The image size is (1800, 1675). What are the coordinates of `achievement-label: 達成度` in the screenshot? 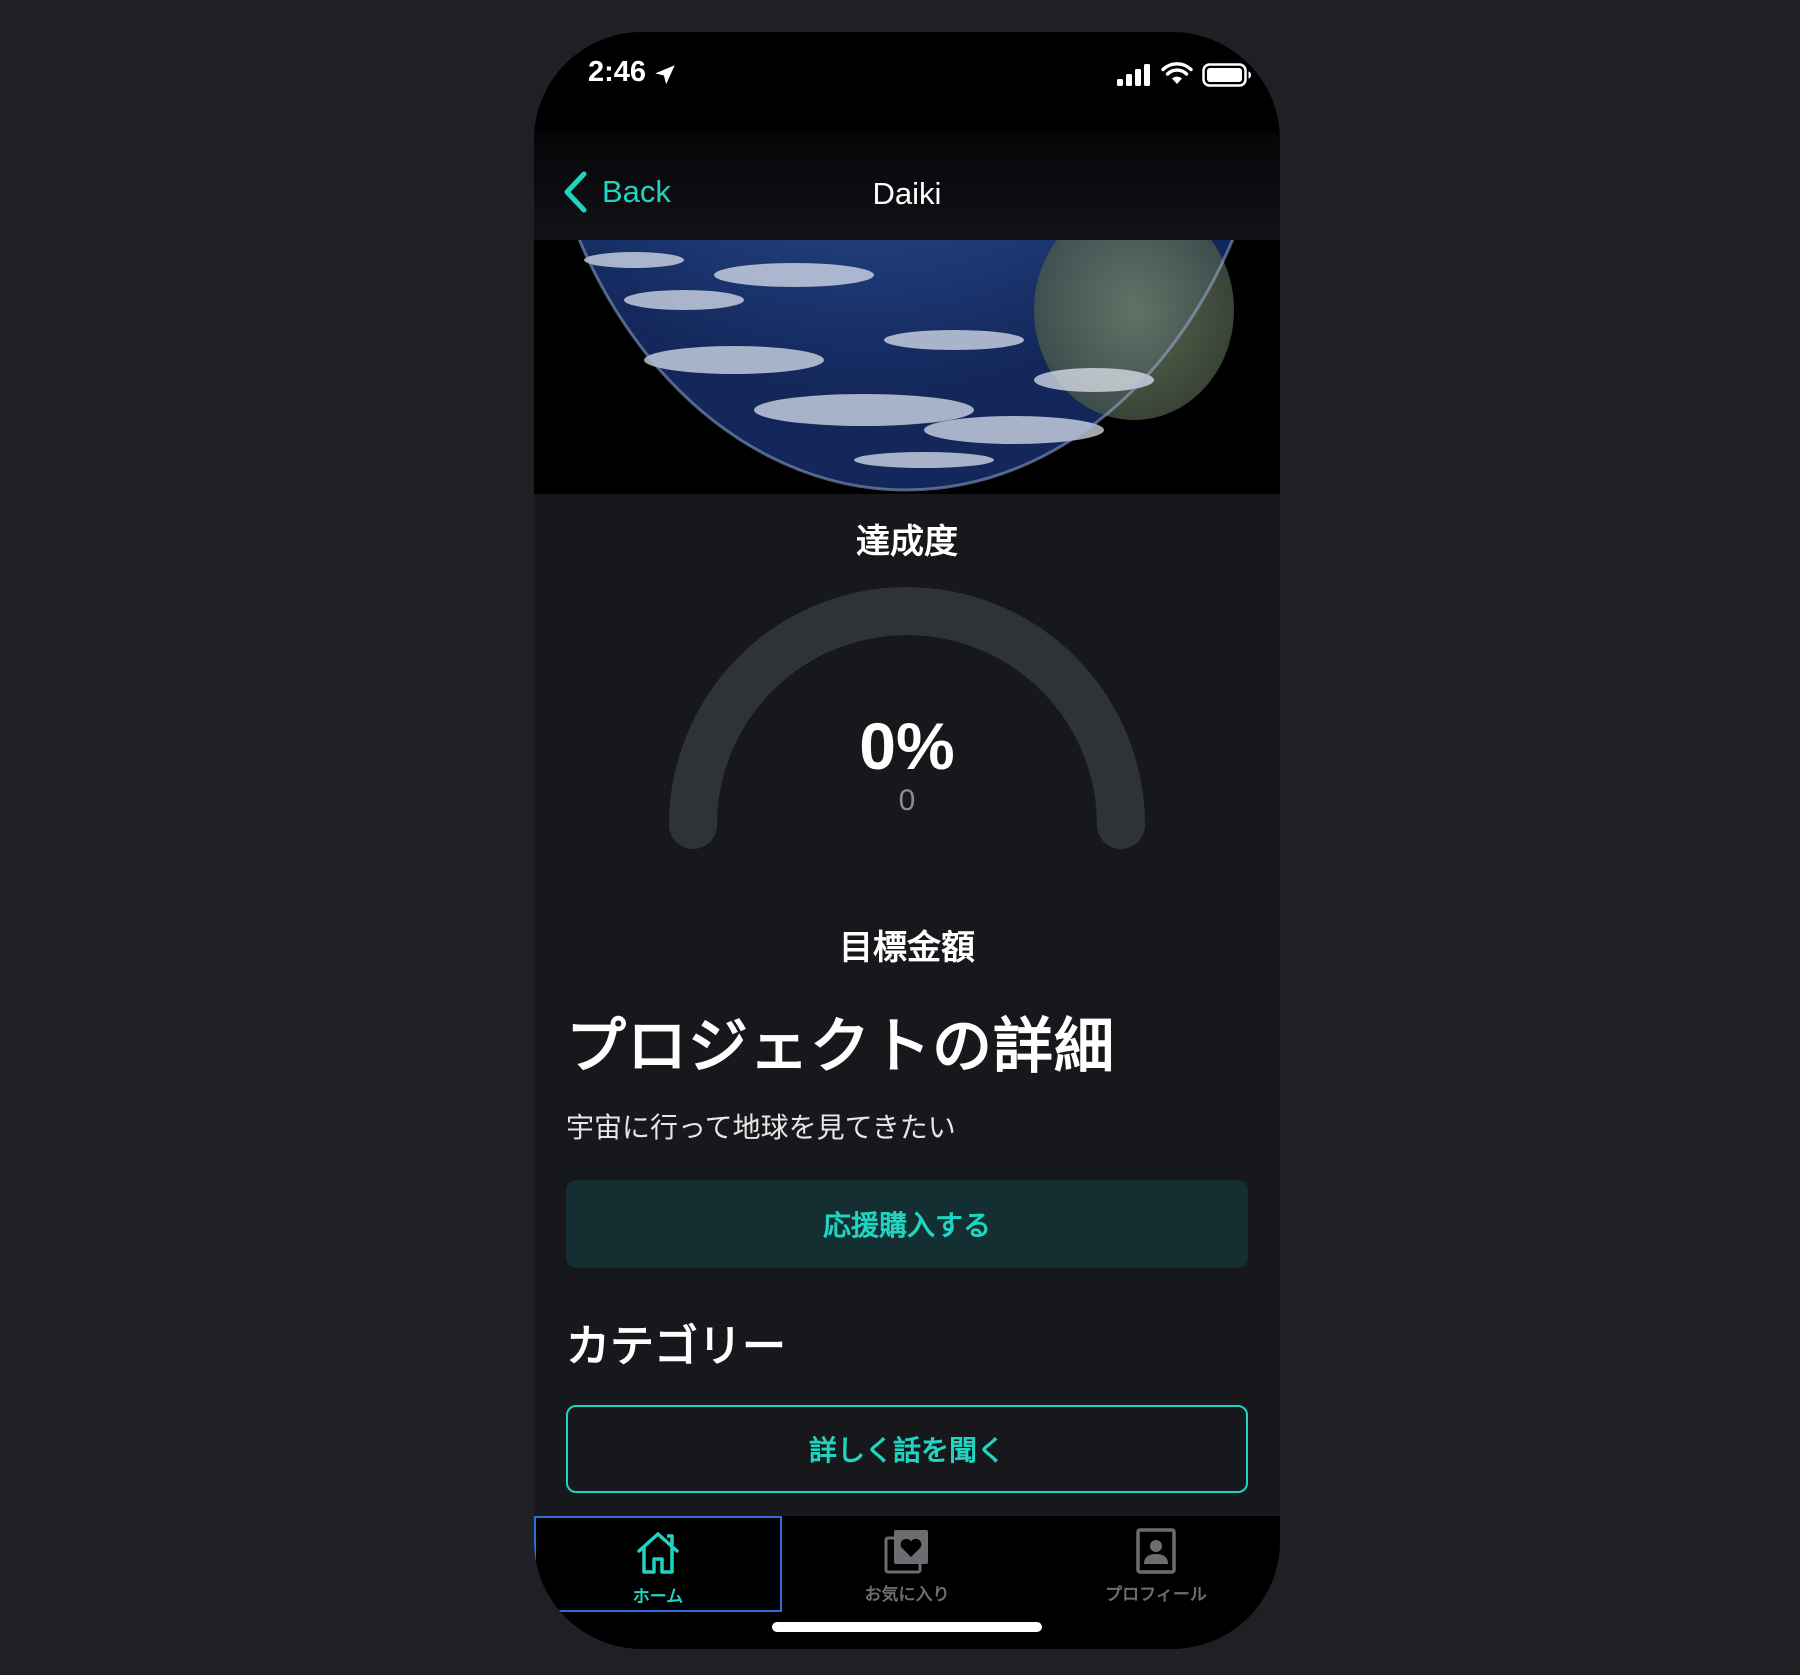 It's located at (907, 542).